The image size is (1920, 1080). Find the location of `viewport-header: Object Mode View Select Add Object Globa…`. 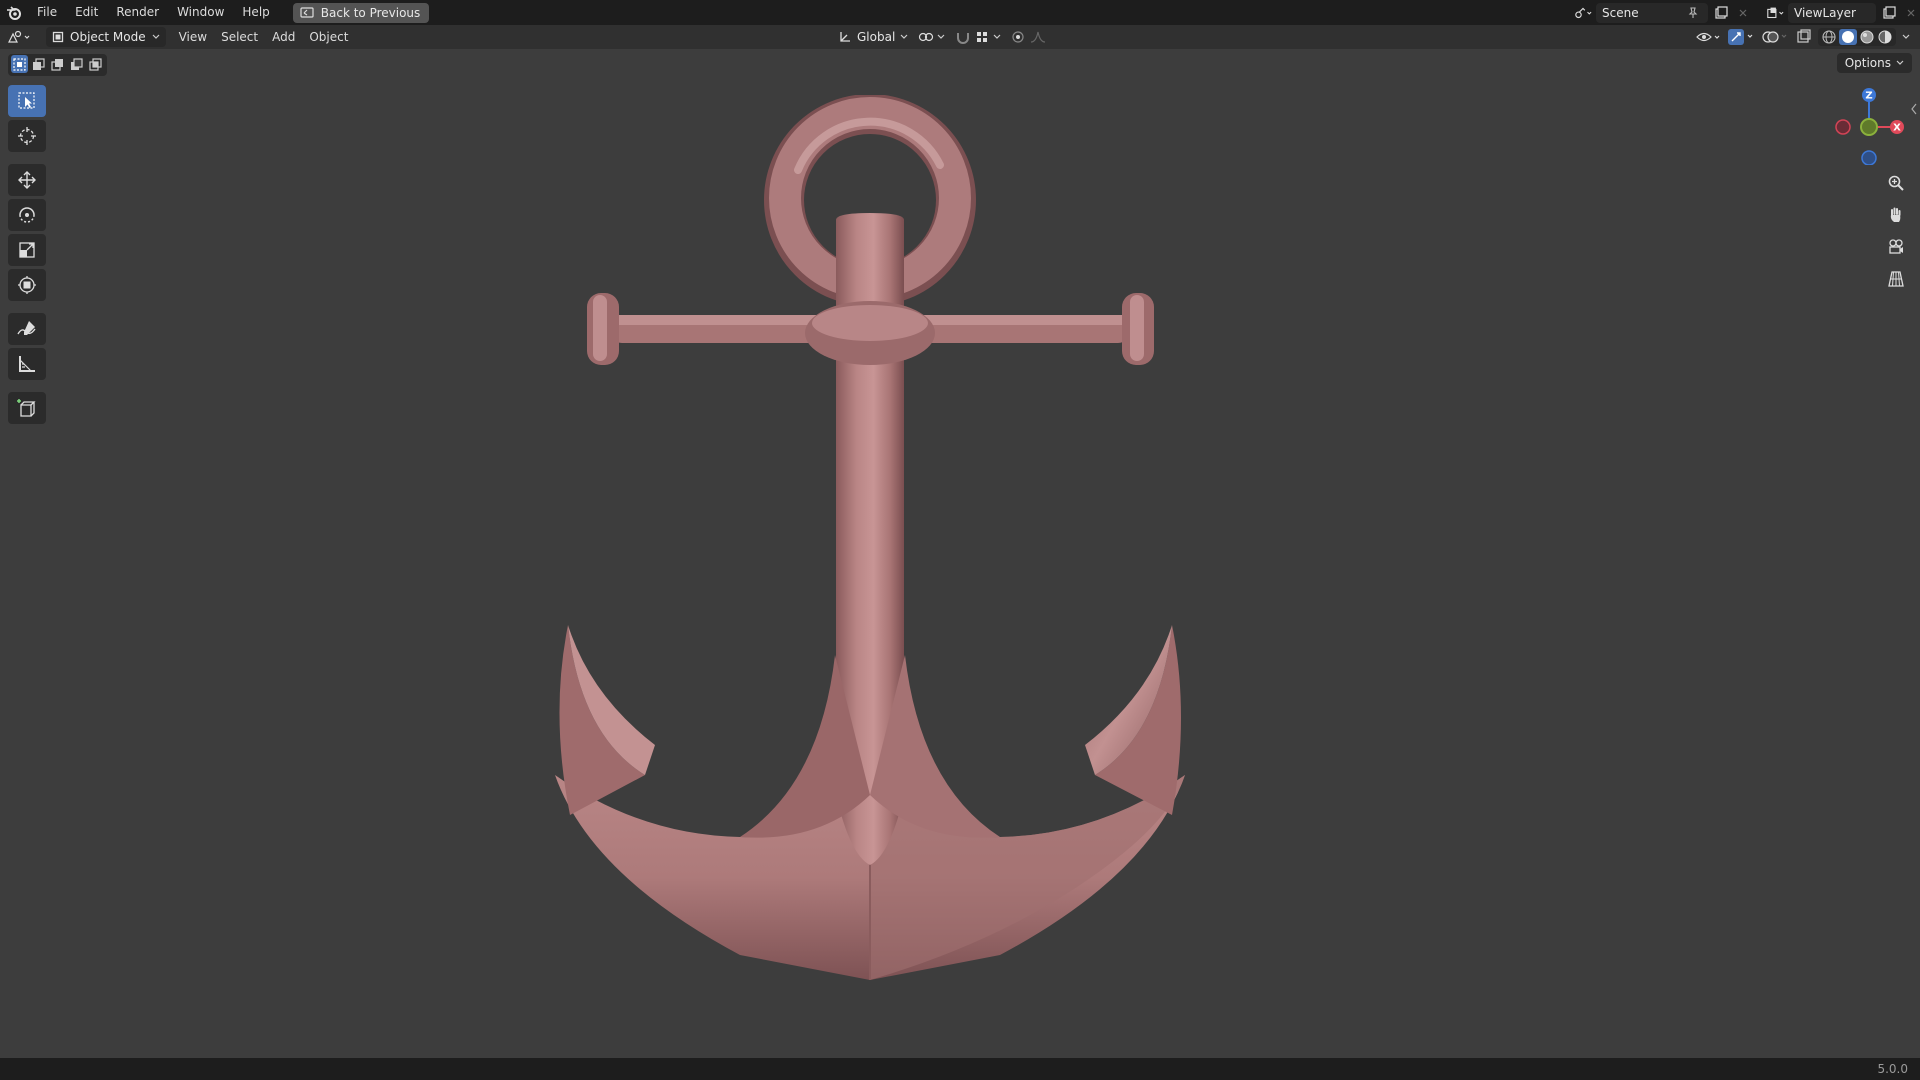

viewport-header: Object Mode View Select Add Object Globa… is located at coordinates (960, 37).